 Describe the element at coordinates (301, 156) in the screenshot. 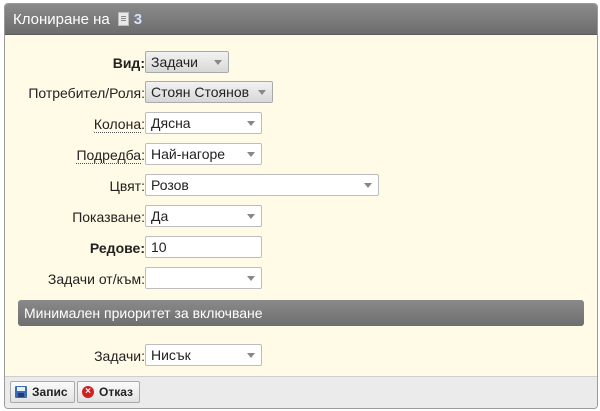

I see `row-order: Подредба: Най-нагоре` at that location.